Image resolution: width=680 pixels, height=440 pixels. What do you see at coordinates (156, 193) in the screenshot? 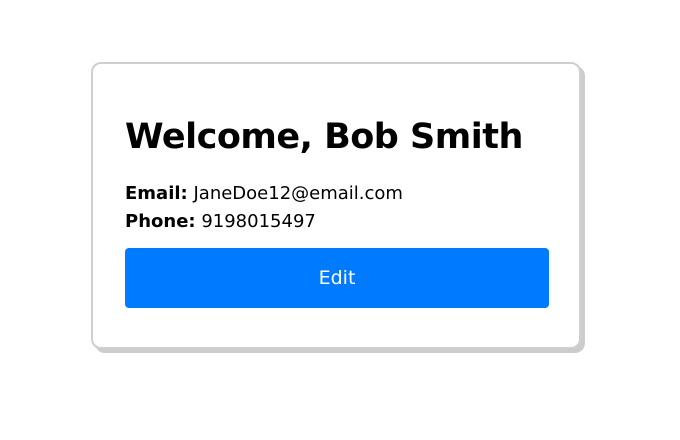
I see `email-label: Email:` at bounding box center [156, 193].